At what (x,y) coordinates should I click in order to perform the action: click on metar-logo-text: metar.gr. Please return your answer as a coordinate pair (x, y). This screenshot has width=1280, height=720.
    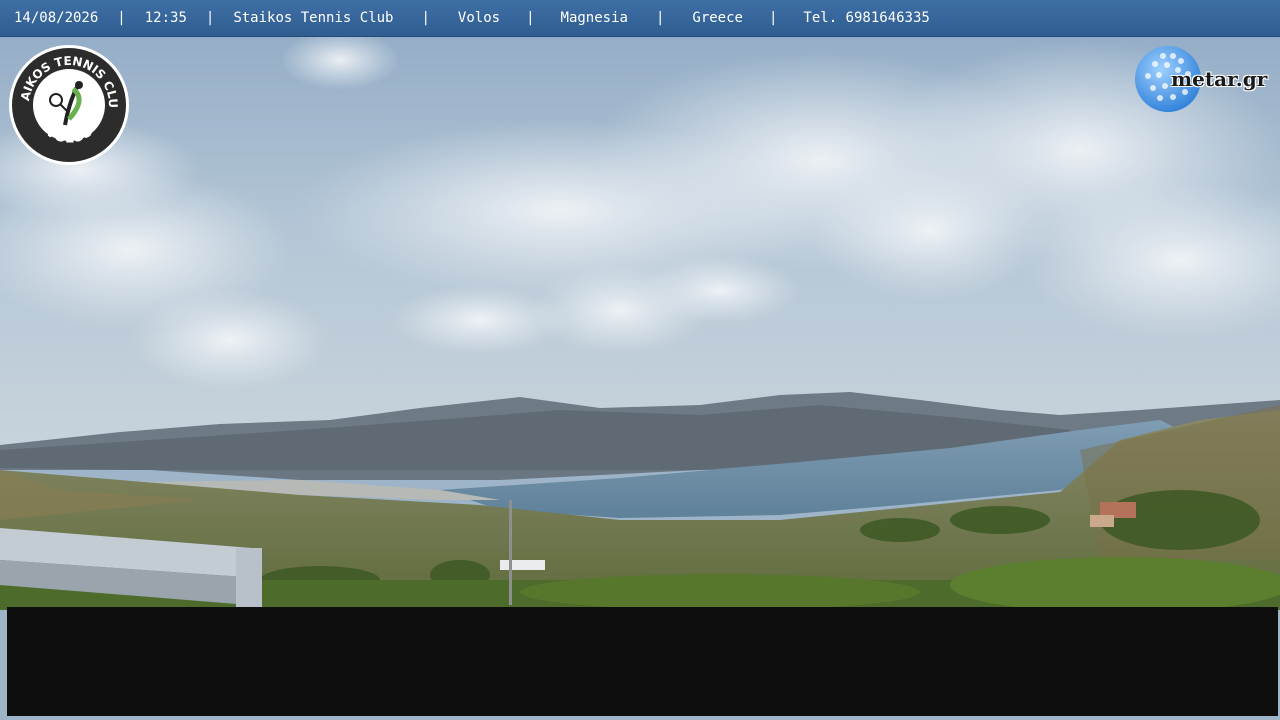
    Looking at the image, I should click on (1219, 79).